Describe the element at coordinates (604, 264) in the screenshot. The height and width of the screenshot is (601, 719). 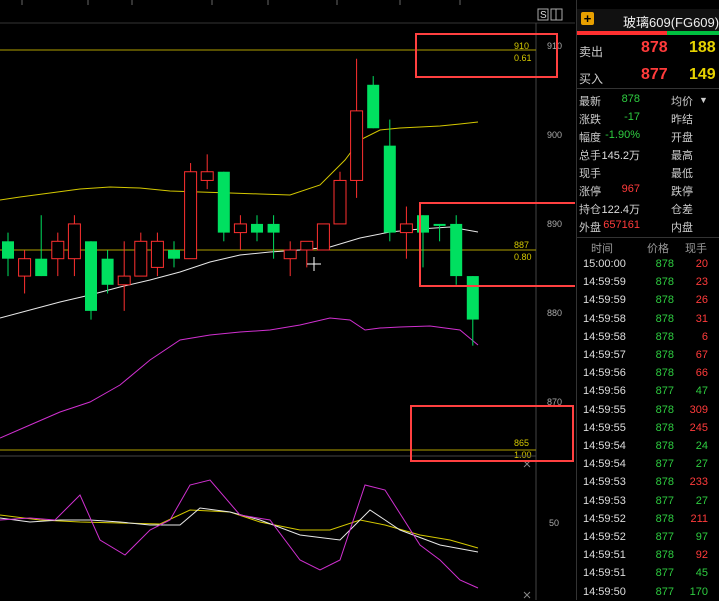
I see `tick-time: 15:00:00` at that location.